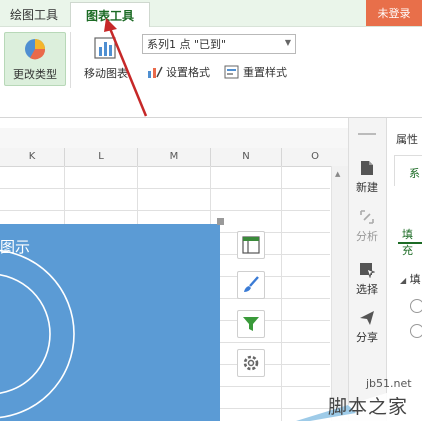  I want to click on watermark-domain: jb51.net, so click(389, 383).